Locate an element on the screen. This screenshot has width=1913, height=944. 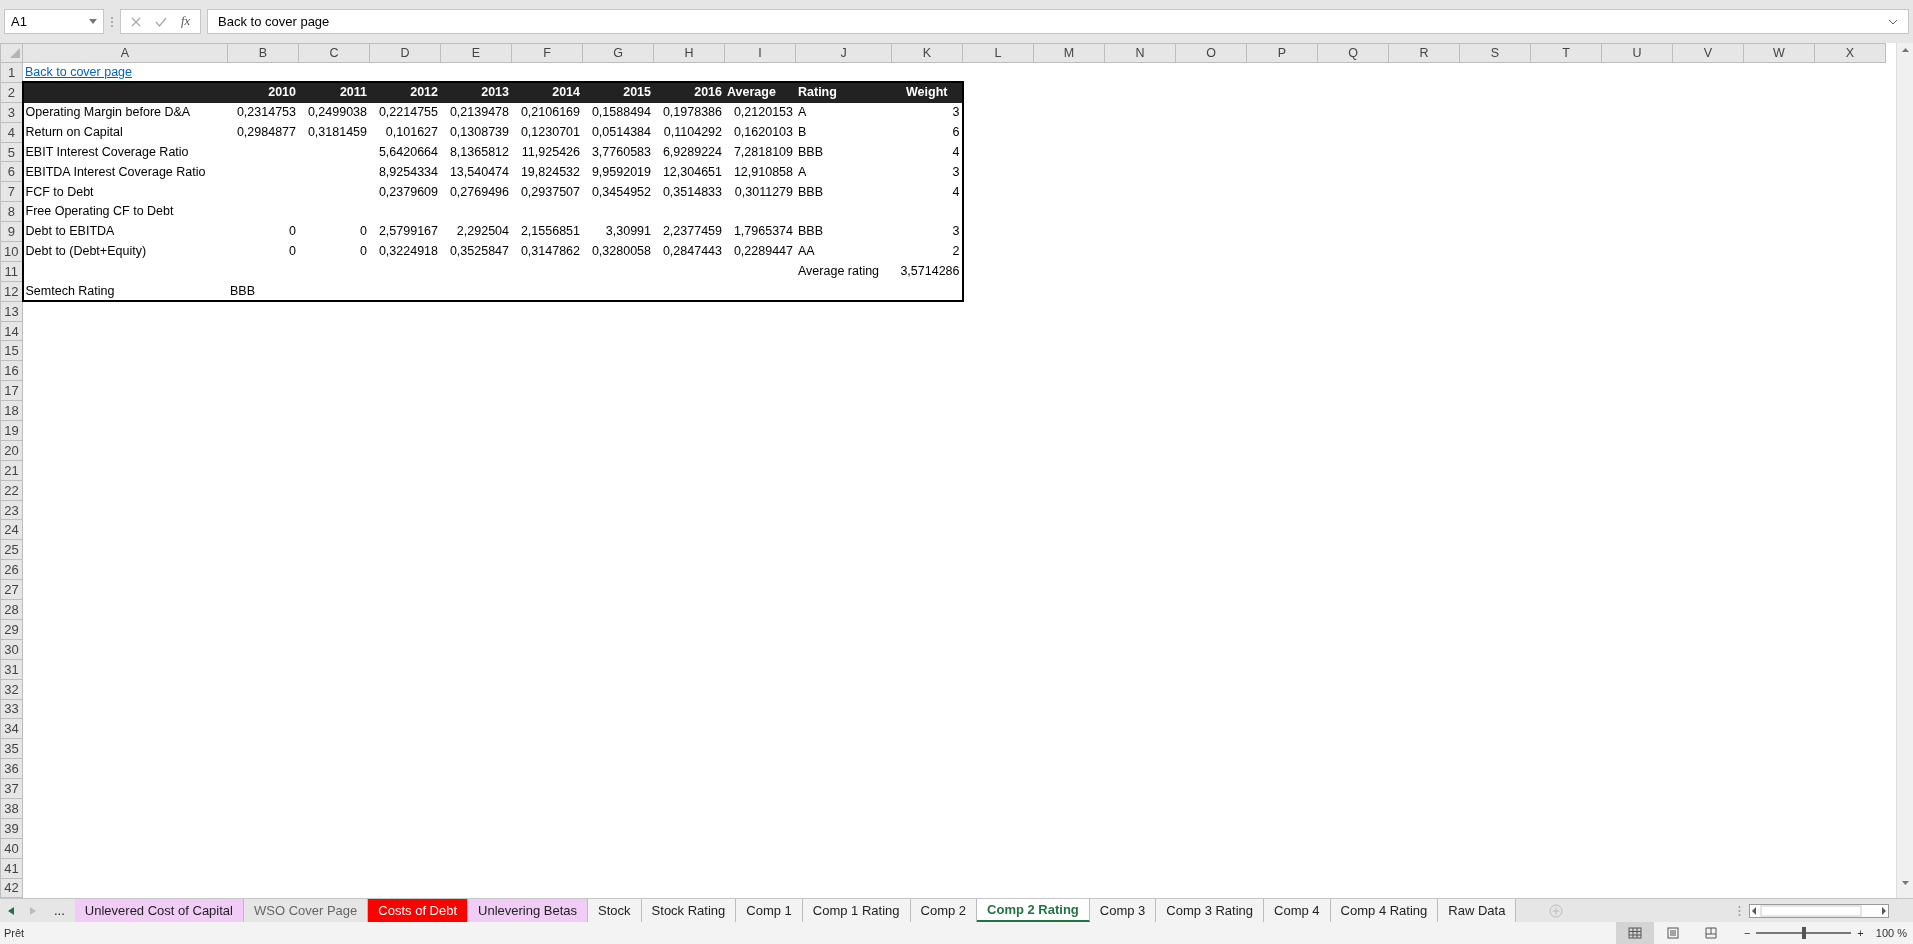
formula-input: Back to cover page is located at coordinates (1058, 21).